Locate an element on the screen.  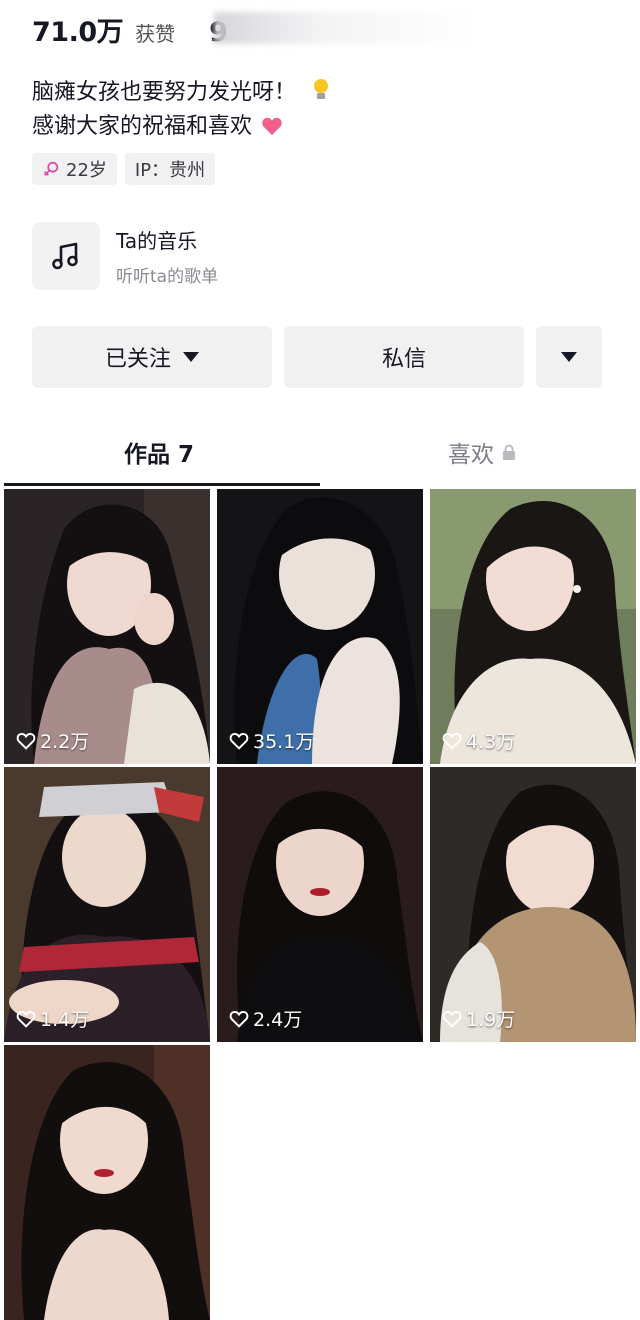
tab-works: 作品 7 is located at coordinates (159, 452).